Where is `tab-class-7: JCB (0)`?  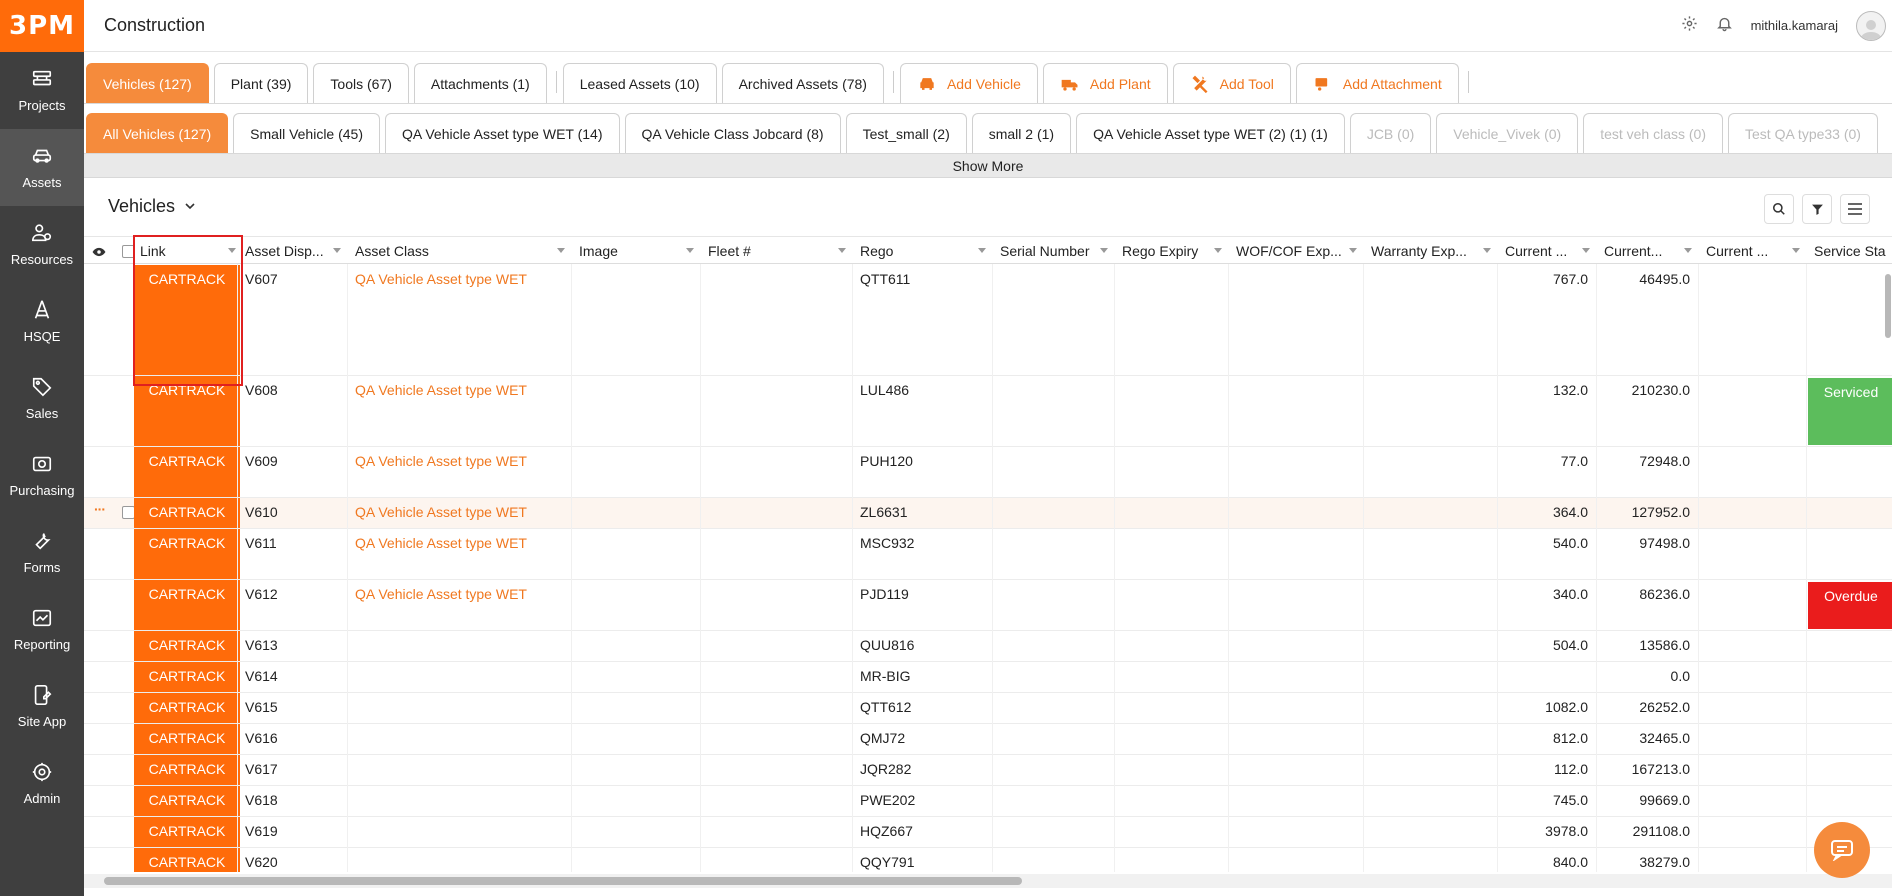 tab-class-7: JCB (0) is located at coordinates (1390, 133).